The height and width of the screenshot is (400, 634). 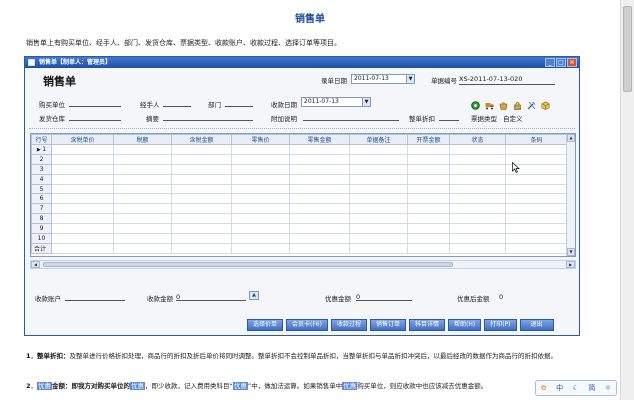 What do you see at coordinates (475, 105) in the screenshot?
I see `green-circle-icon` at bounding box center [475, 105].